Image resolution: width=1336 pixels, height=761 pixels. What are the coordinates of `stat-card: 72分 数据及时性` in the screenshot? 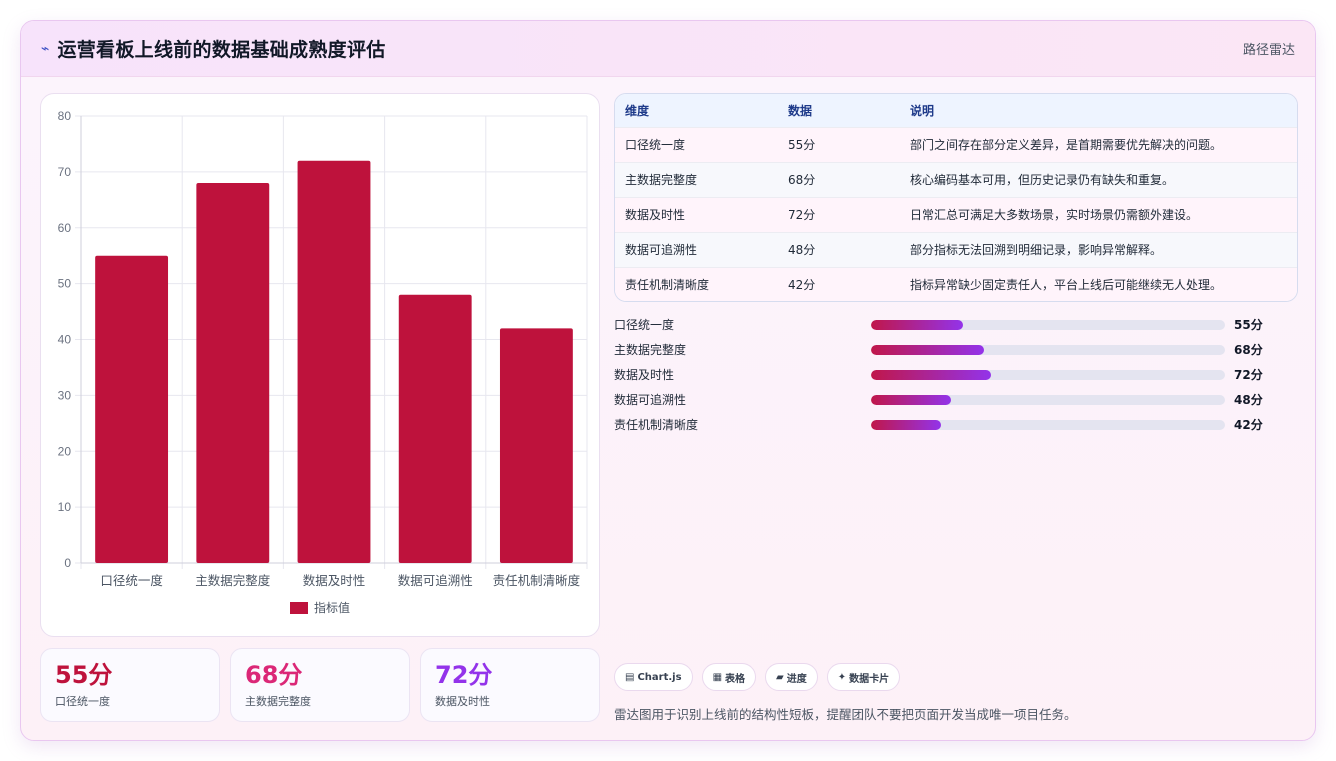 It's located at (510, 685).